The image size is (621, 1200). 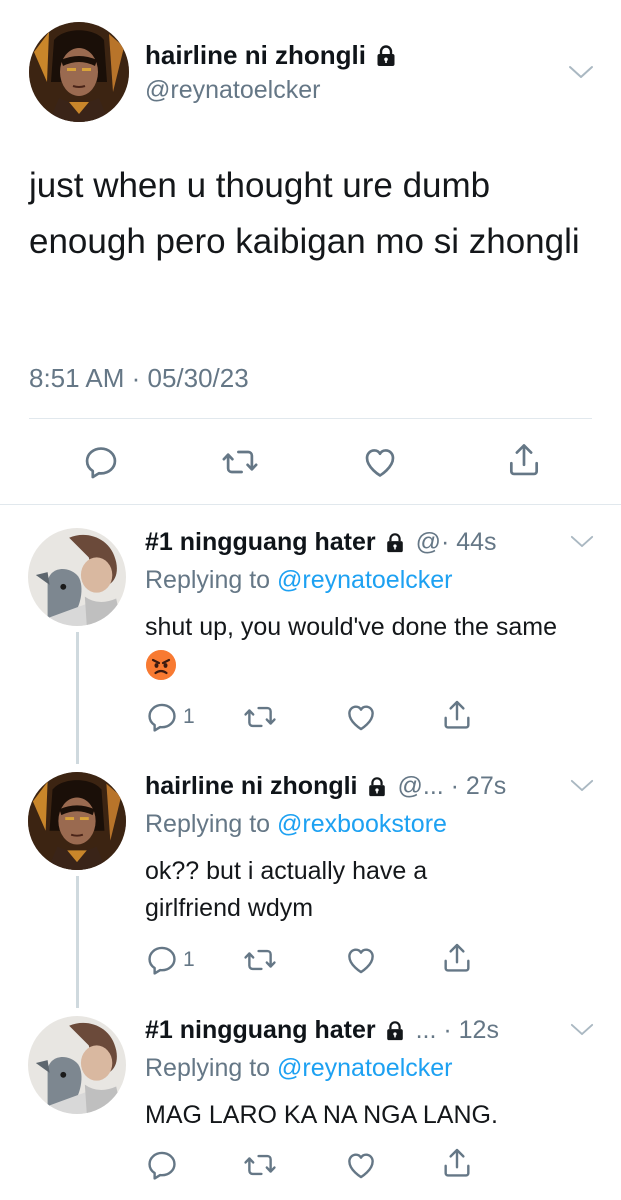 I want to click on author-handle: @reynatoelcker, so click(x=232, y=90).